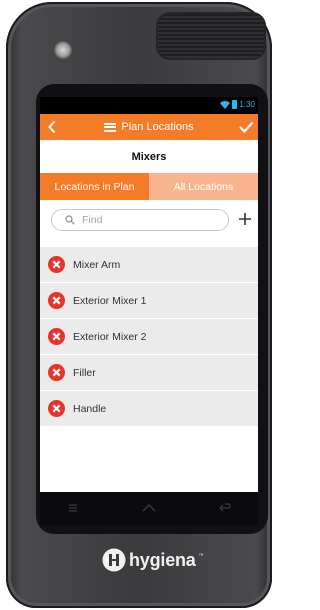  Describe the element at coordinates (63, 50) in the screenshot. I see `camera-icon` at that location.